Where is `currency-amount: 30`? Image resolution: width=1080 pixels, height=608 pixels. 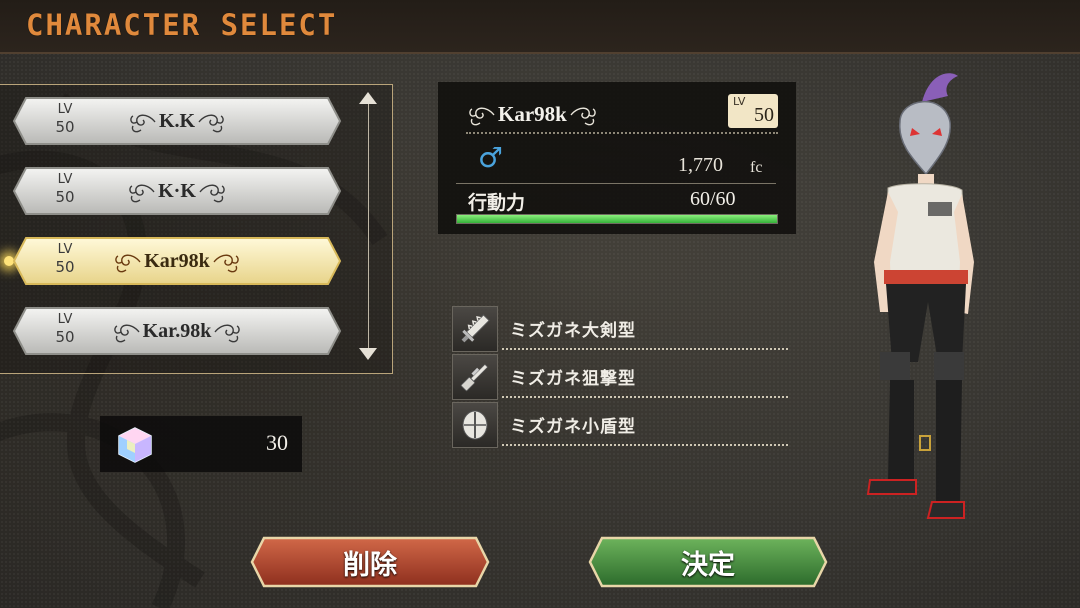 currency-amount: 30 is located at coordinates (277, 442).